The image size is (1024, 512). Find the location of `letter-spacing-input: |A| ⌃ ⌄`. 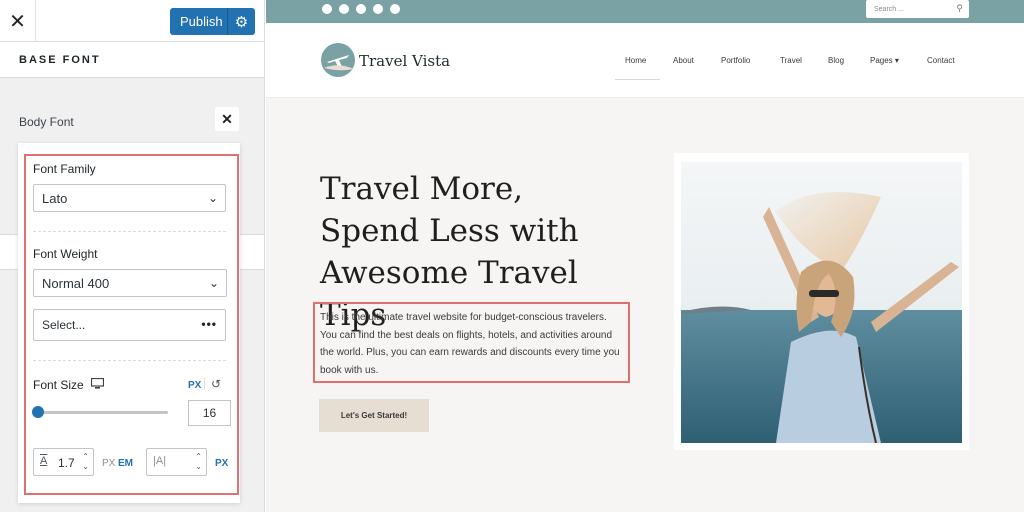

letter-spacing-input: |A| ⌃ ⌄ is located at coordinates (176, 462).